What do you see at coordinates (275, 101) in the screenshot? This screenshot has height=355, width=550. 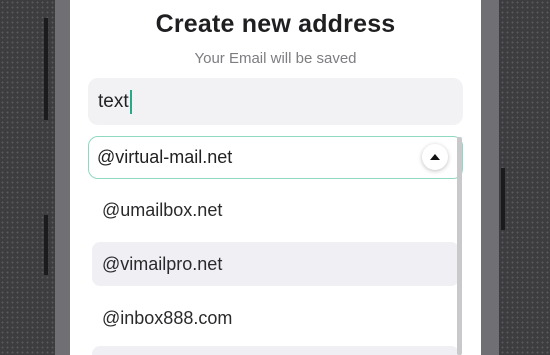 I see `address-name-input: text` at bounding box center [275, 101].